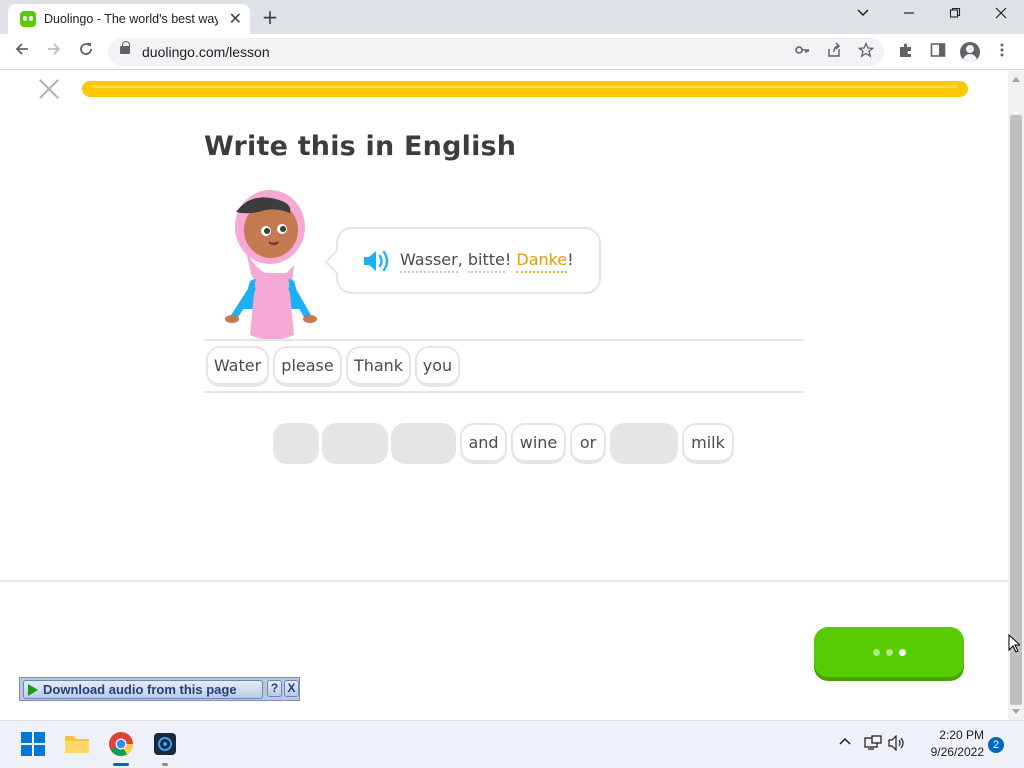 The width and height of the screenshot is (1024, 768). What do you see at coordinates (542, 261) in the screenshot?
I see `prompt-new-word: Danke` at bounding box center [542, 261].